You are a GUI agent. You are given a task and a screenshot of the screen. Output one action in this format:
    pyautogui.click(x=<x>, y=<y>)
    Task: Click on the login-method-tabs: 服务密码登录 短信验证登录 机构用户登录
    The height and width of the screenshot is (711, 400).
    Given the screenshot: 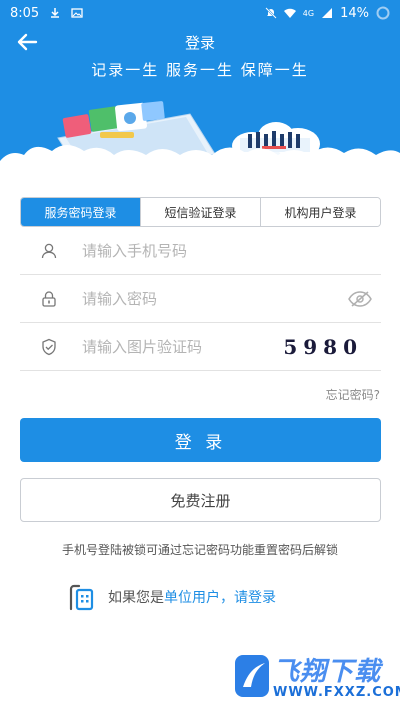 What is the action you would take?
    pyautogui.click(x=200, y=212)
    